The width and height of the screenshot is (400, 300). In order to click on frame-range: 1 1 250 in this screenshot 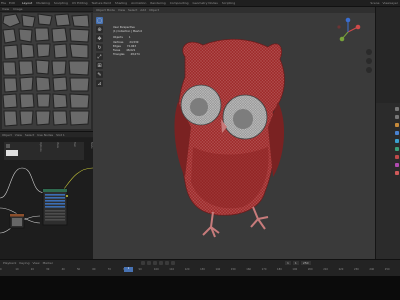, I will do `click(298, 263)`.